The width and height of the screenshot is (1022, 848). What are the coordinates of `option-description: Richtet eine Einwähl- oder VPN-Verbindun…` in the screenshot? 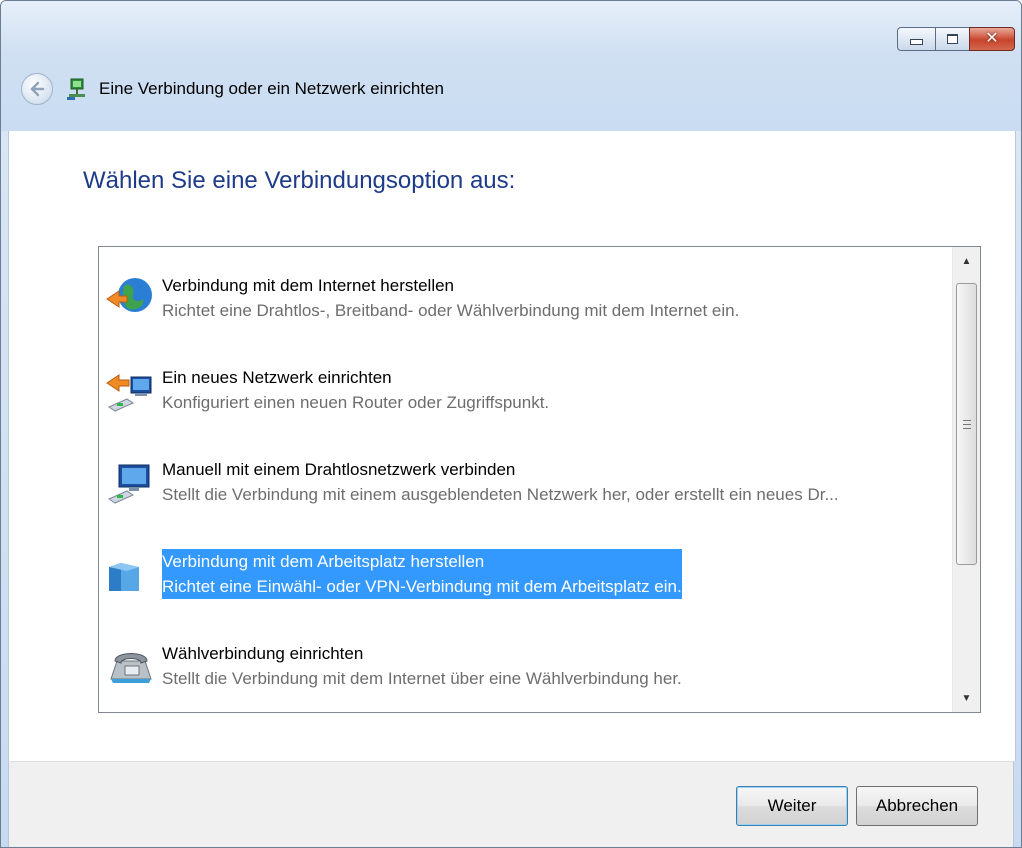 It's located at (422, 586).